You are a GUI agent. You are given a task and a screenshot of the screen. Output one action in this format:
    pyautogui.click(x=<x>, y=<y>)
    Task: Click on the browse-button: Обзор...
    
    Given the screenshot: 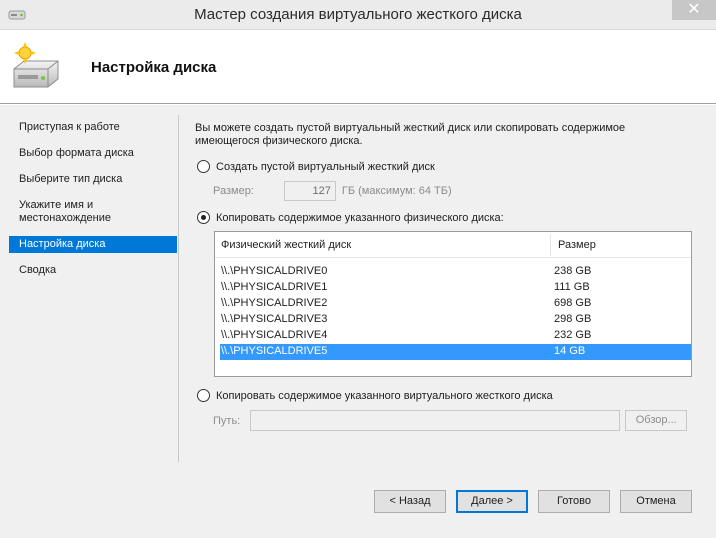 What is the action you would take?
    pyautogui.click(x=656, y=420)
    